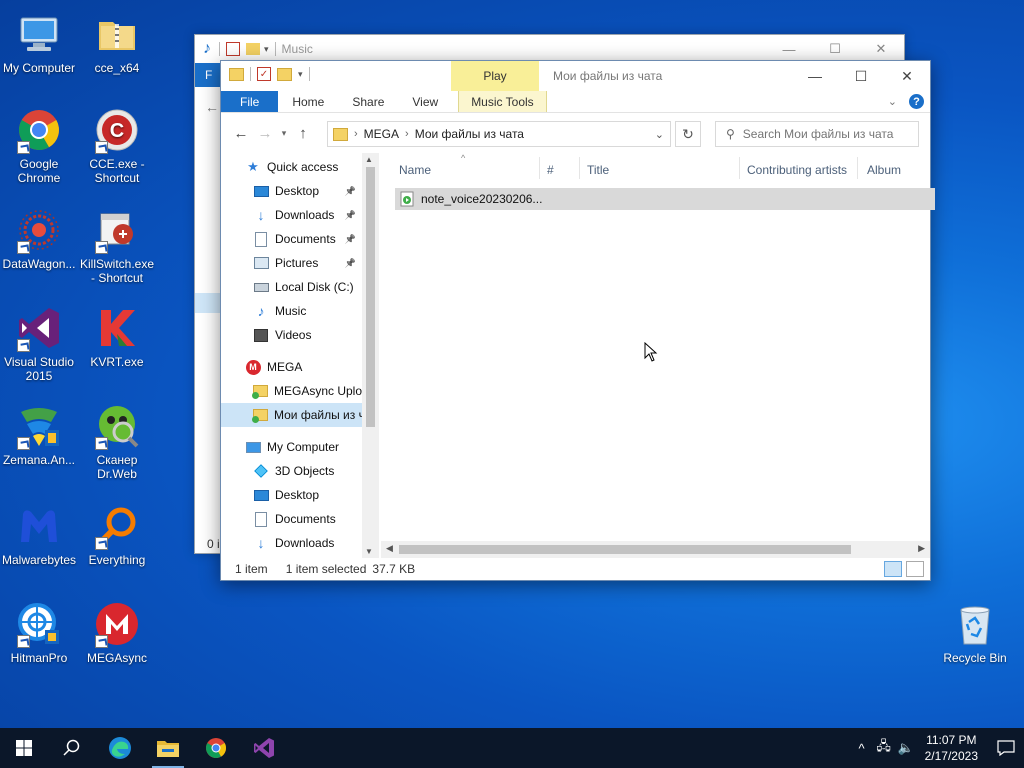 The image size is (1024, 768). I want to click on volume-icon: 🔈, so click(906, 748).